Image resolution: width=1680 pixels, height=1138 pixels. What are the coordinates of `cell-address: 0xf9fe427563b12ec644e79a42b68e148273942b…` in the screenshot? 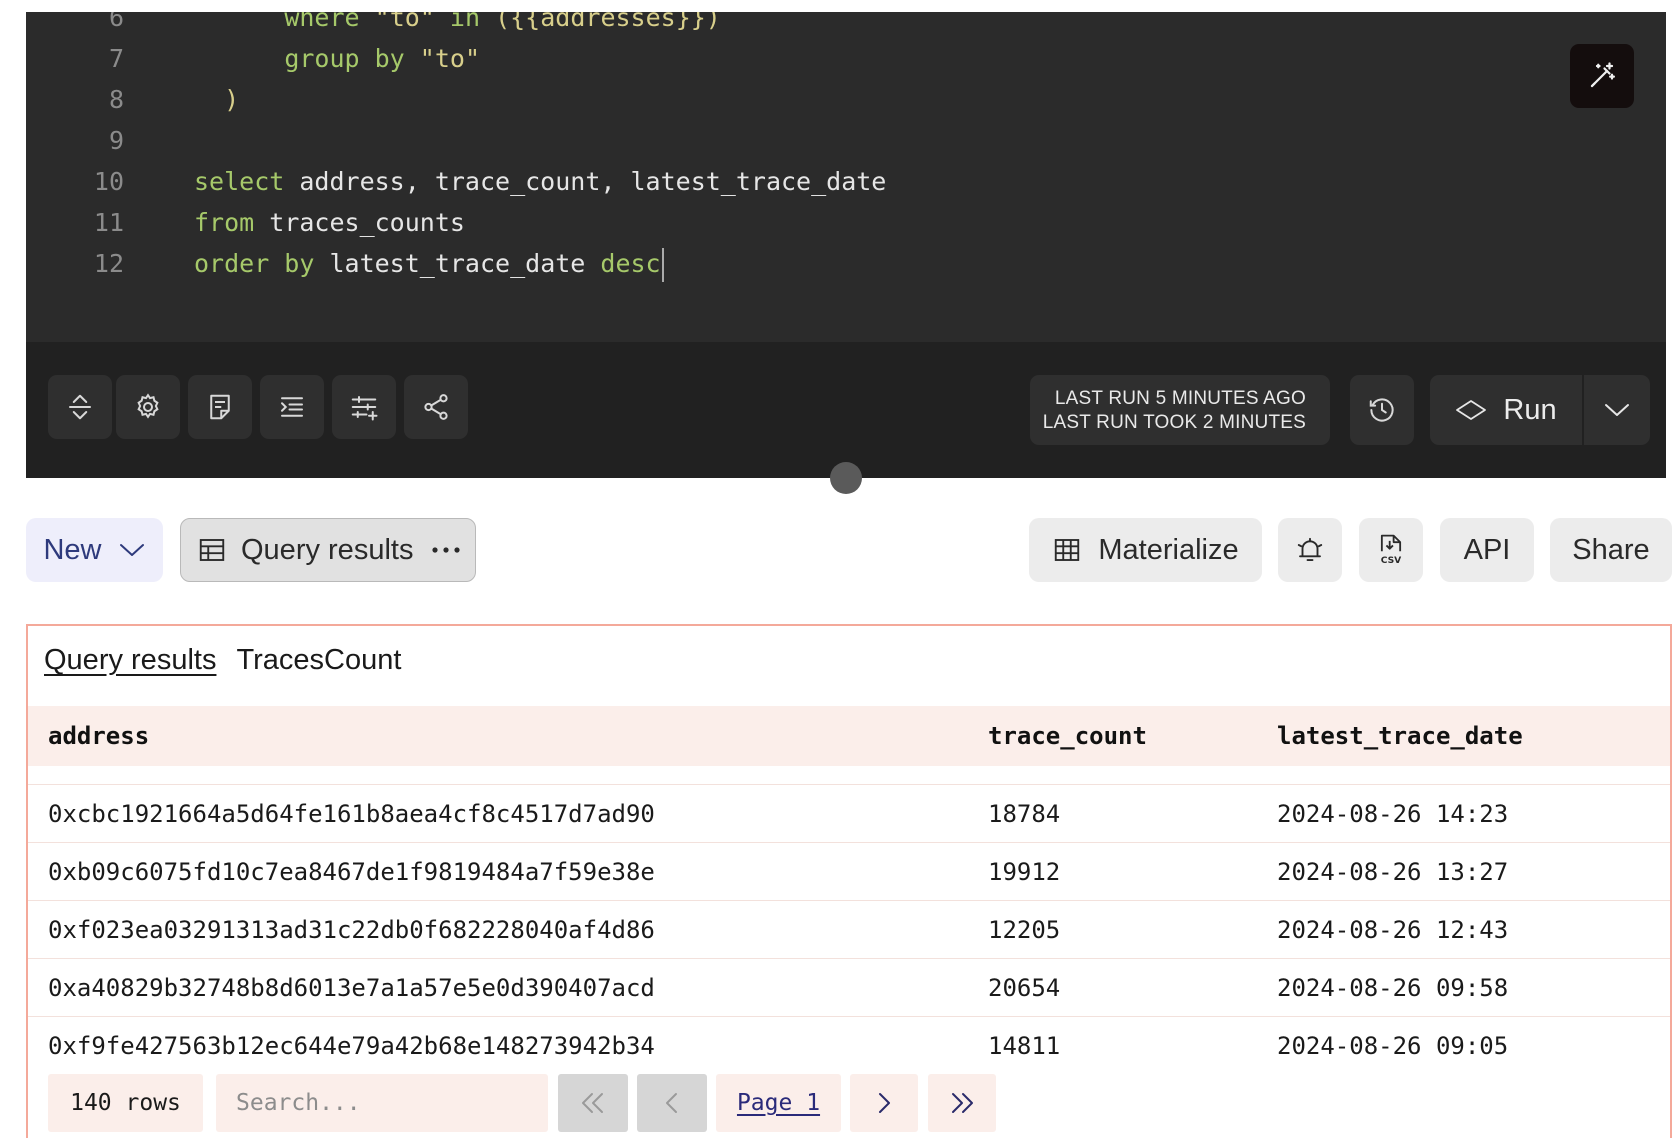 It's located at (351, 1046).